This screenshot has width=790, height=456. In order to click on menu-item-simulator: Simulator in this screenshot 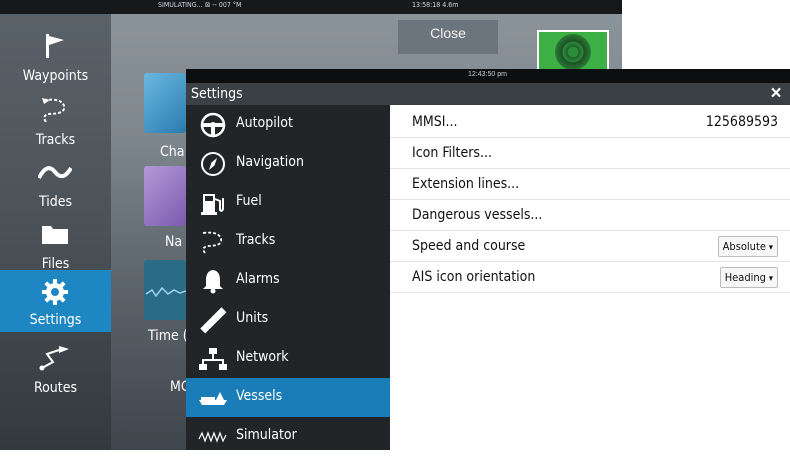, I will do `click(288, 436)`.